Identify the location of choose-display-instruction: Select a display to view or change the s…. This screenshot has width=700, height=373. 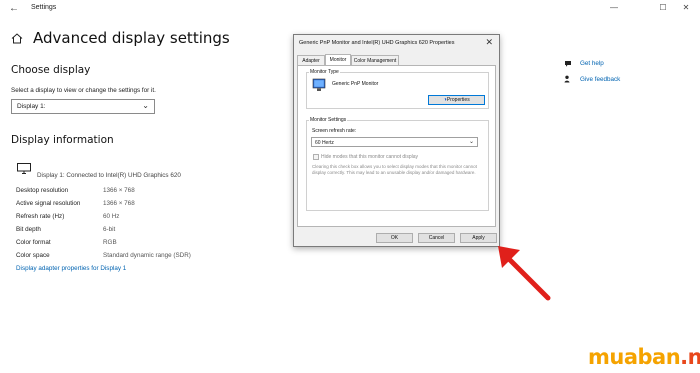
(83, 90).